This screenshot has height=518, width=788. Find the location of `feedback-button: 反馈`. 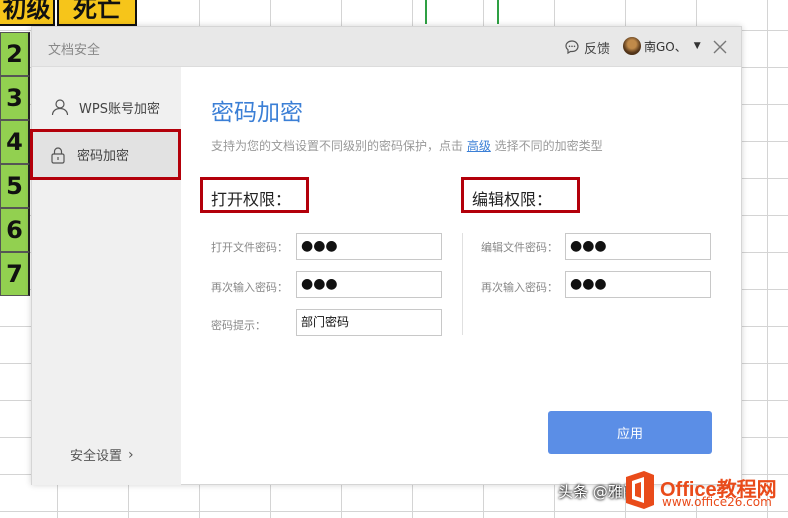

feedback-button: 反馈 is located at coordinates (587, 47).